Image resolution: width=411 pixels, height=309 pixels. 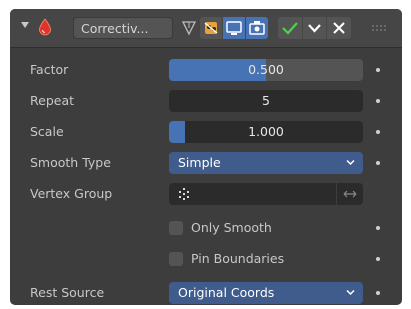 I want to click on smooth-type-select: Simple, so click(x=266, y=163).